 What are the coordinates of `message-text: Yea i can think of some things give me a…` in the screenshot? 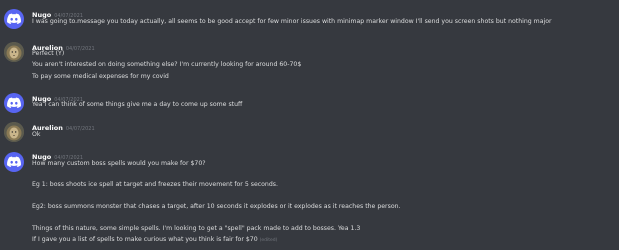 It's located at (137, 104).